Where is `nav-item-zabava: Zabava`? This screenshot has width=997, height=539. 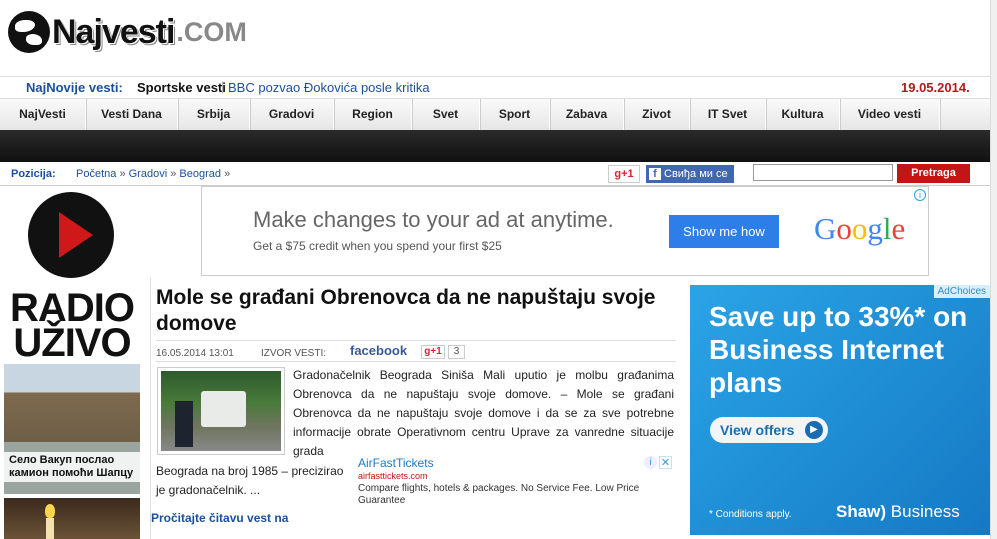 nav-item-zabava: Zabava is located at coordinates (587, 115).